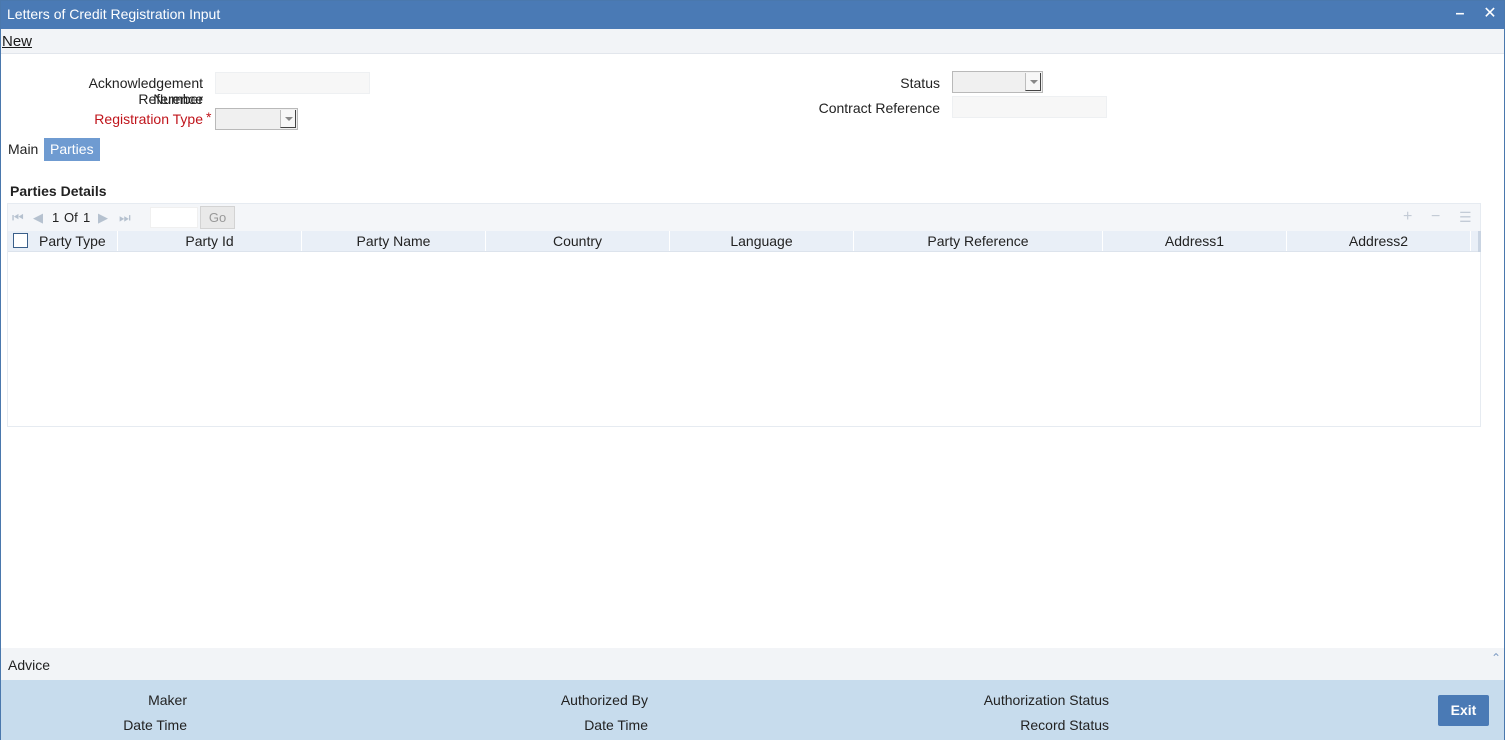 Image resolution: width=1505 pixels, height=740 pixels. Describe the element at coordinates (1046, 700) in the screenshot. I see `authorization-status-label: Authorization Status` at that location.